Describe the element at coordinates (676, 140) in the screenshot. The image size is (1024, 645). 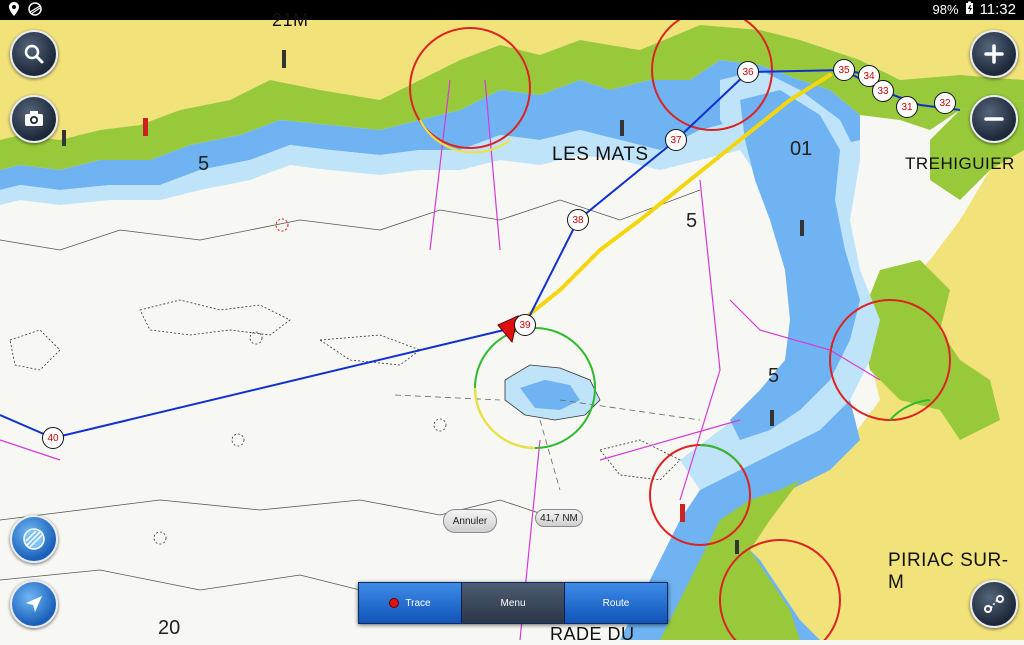
I see `waypoint-marker: 37` at that location.